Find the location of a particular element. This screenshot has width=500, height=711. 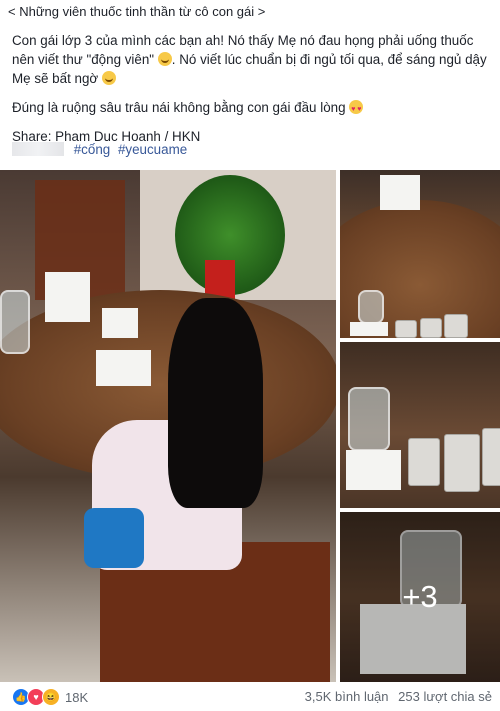

hashtag-link: #cống is located at coordinates (92, 149).